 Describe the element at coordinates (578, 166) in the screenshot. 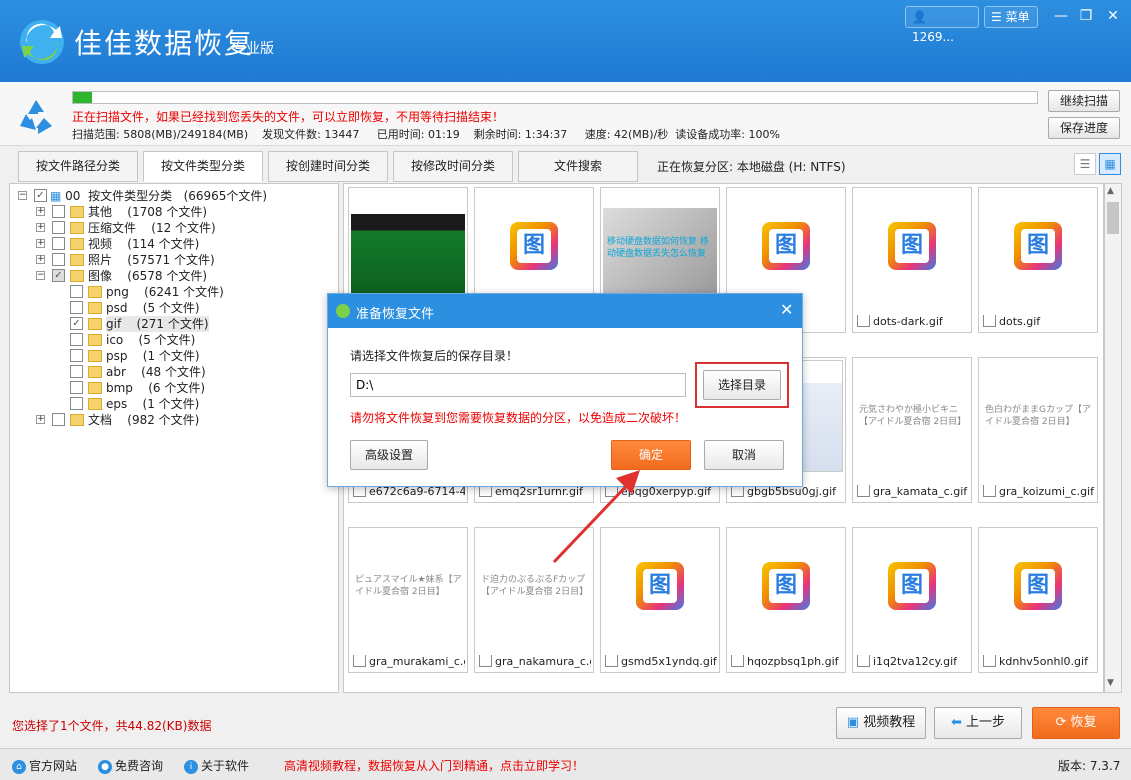

I see `tab-search: 文件搜索` at that location.